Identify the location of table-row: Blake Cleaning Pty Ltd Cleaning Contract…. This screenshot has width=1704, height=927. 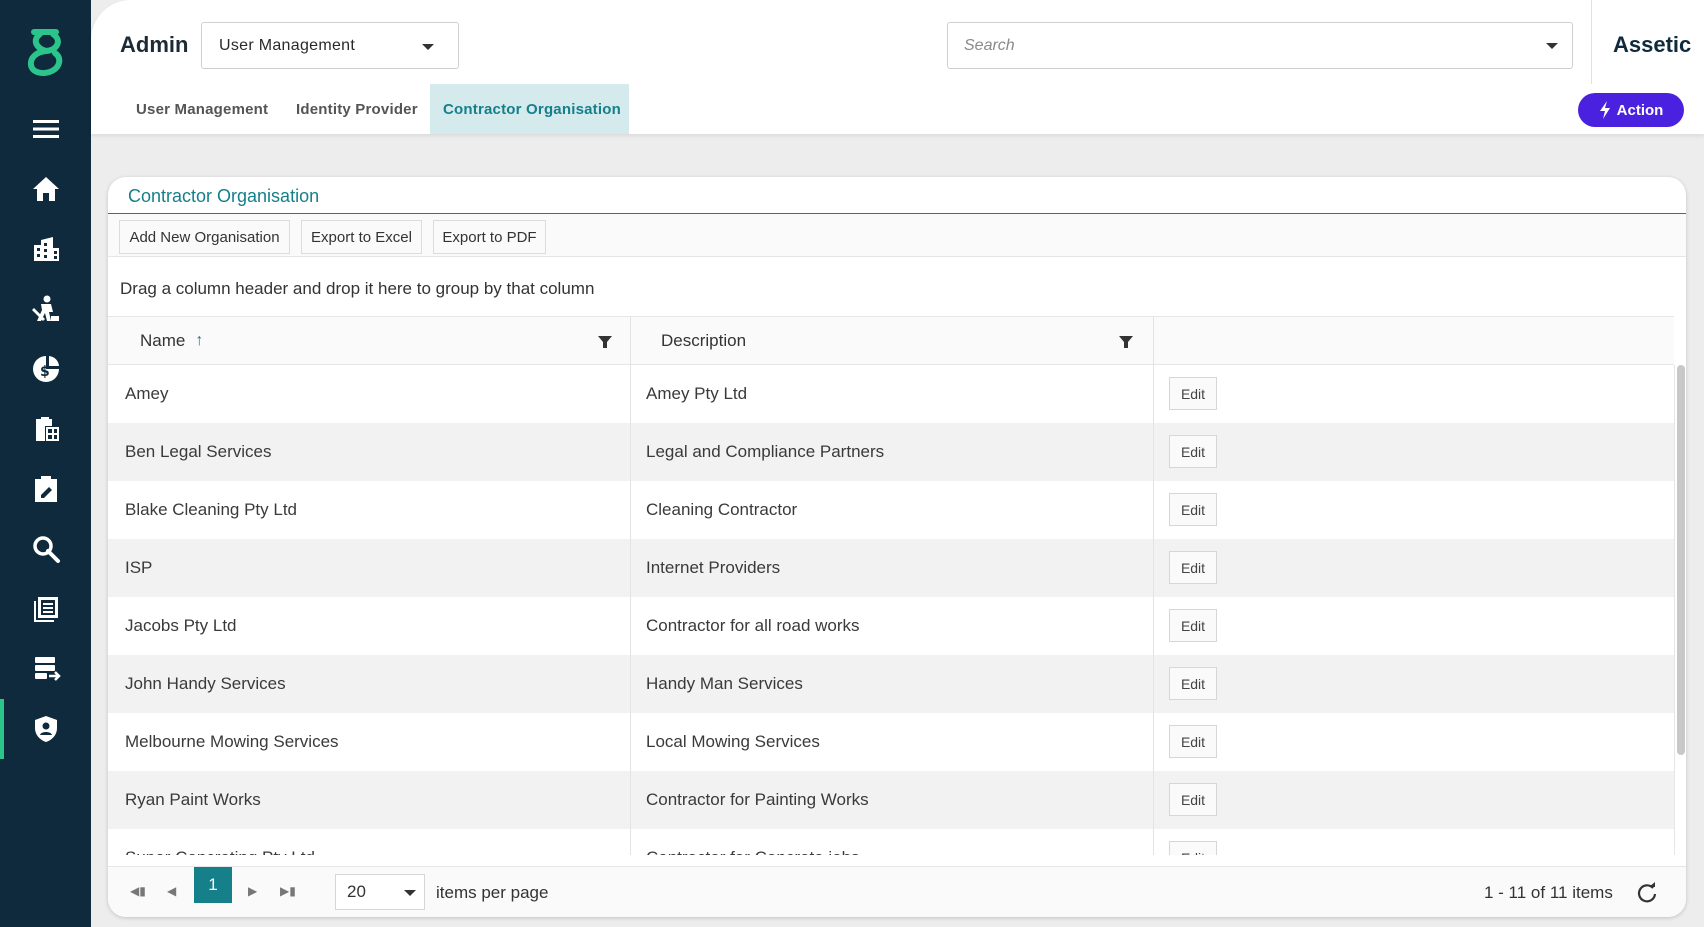
(891, 510).